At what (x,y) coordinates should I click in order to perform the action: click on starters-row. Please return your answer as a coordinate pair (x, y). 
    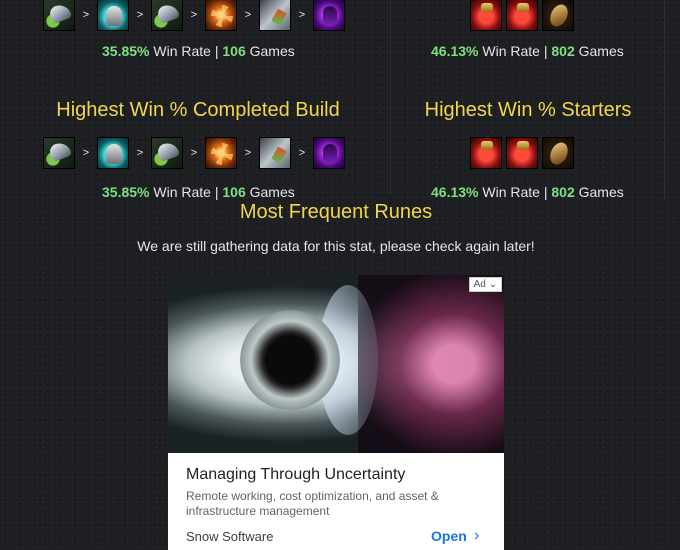
    Looking at the image, I should click on (522, 153).